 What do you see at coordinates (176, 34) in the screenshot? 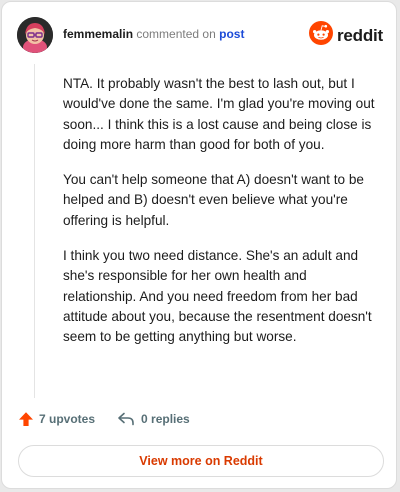
I see `commented-on-text: commented on` at bounding box center [176, 34].